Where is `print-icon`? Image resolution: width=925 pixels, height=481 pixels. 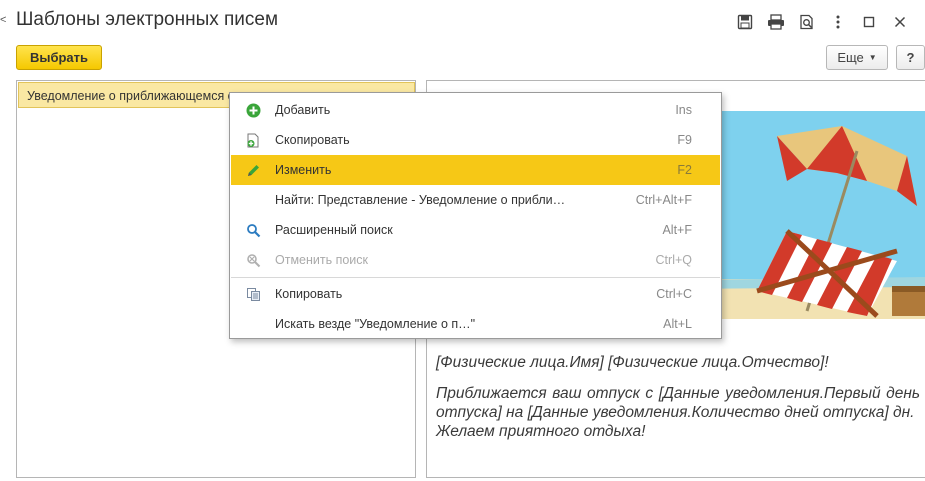 print-icon is located at coordinates (775, 22).